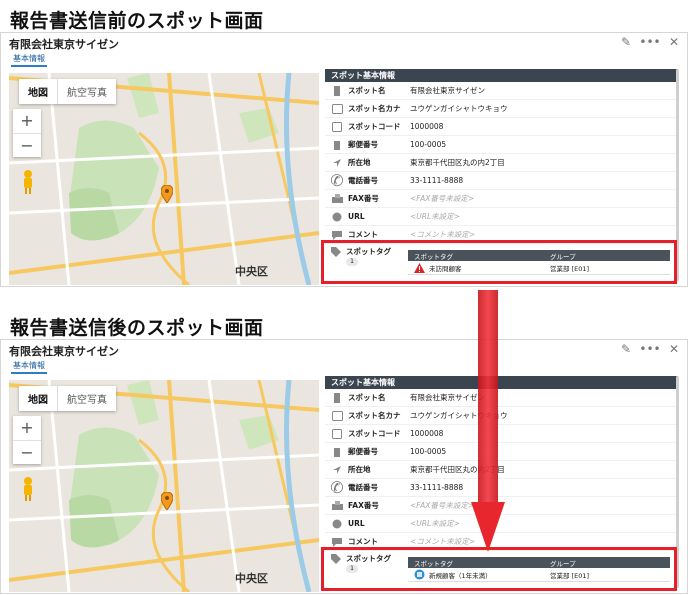 The height and width of the screenshot is (595, 688). I want to click on tag-cell: 未訪問顧客, so click(478, 267).